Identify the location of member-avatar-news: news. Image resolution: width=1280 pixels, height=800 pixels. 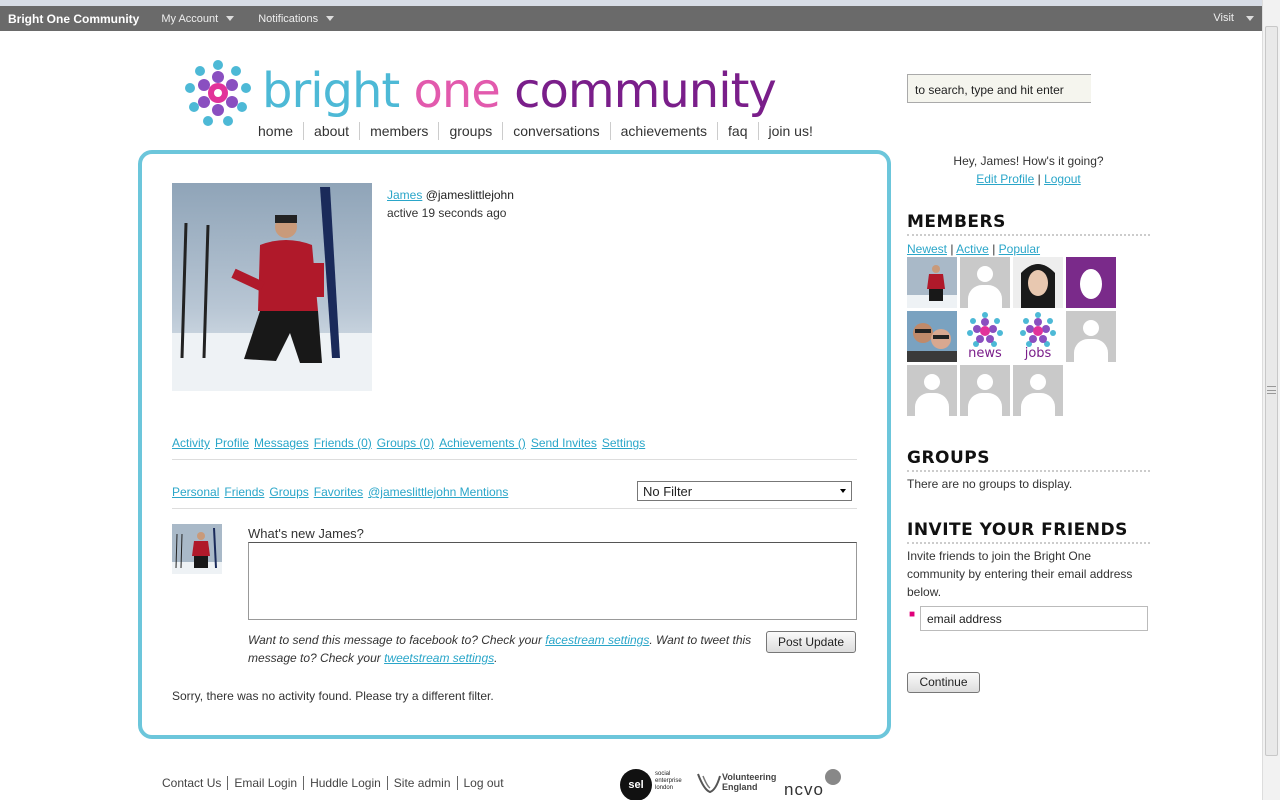
(985, 336).